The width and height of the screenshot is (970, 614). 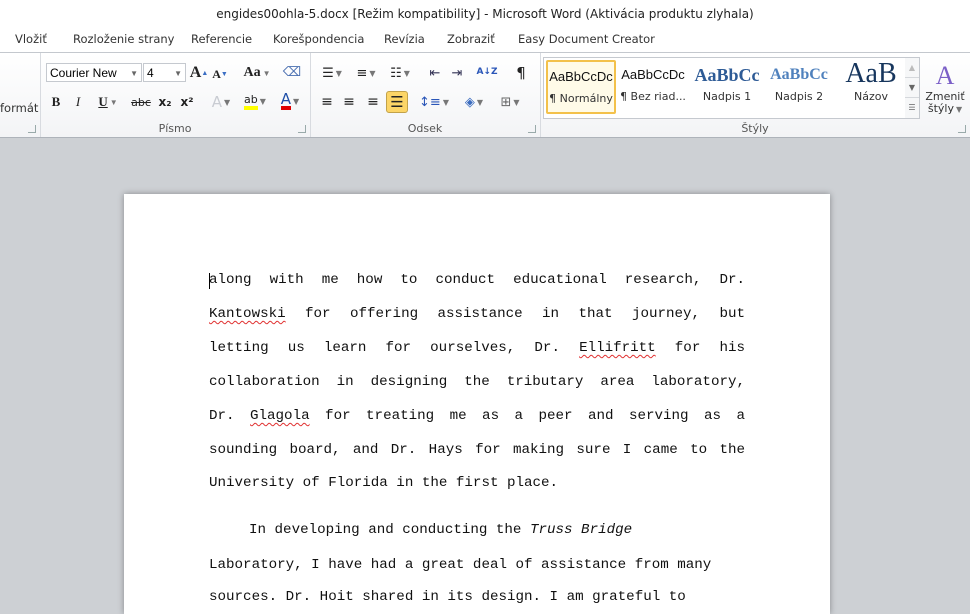 What do you see at coordinates (799, 87) in the screenshot?
I see `style-heading-2: AaBbCc Nadpis 2` at bounding box center [799, 87].